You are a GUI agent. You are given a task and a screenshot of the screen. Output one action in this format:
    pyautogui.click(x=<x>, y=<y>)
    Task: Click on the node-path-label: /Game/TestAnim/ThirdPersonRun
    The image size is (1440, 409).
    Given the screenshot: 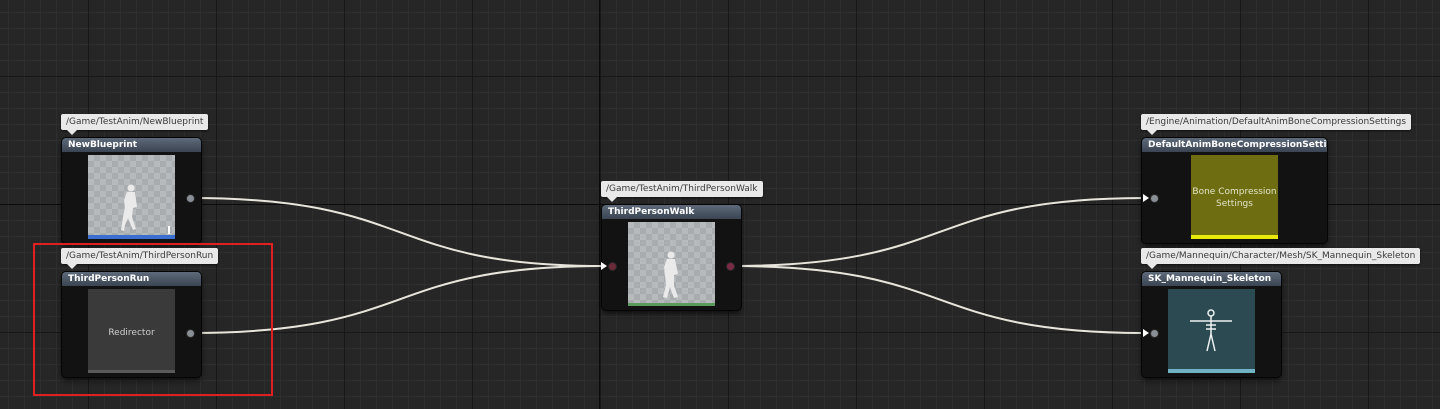 What is the action you would take?
    pyautogui.click(x=140, y=258)
    